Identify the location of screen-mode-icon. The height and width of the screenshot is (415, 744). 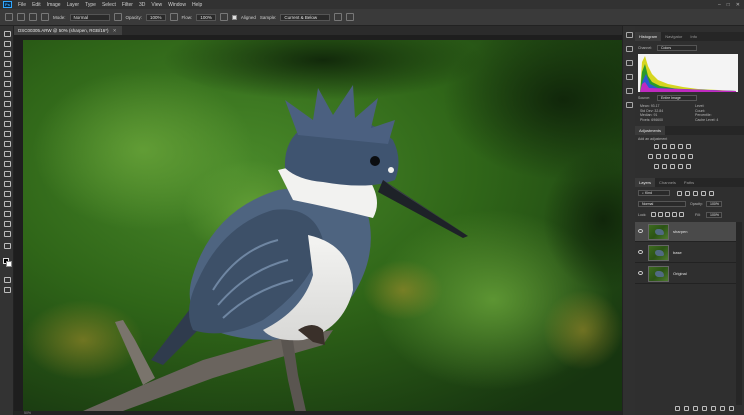
(7, 289).